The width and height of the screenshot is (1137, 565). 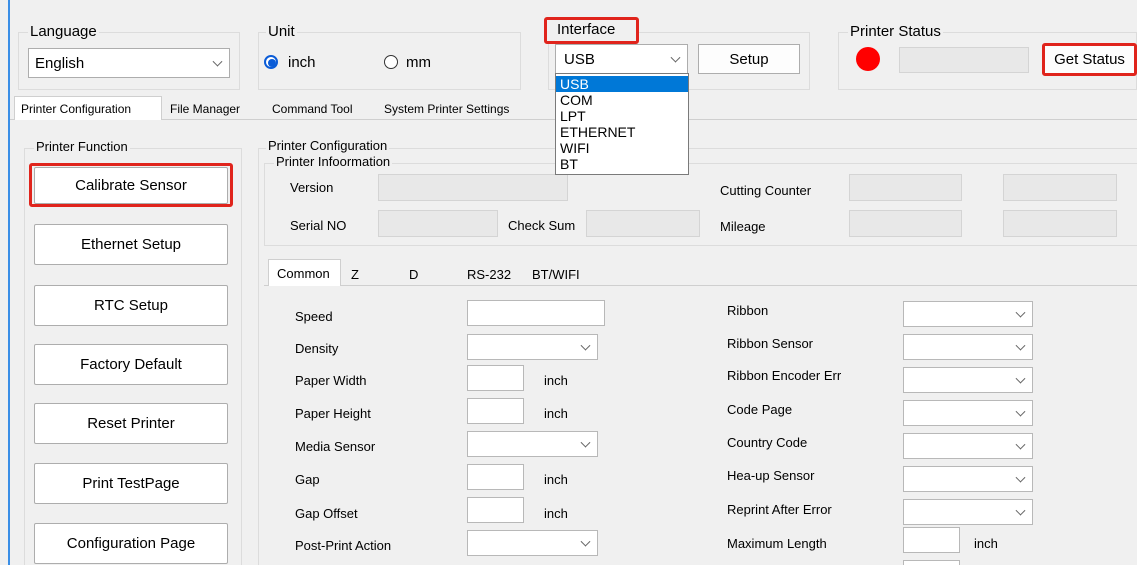 What do you see at coordinates (495, 477) in the screenshot?
I see `gap-input` at bounding box center [495, 477].